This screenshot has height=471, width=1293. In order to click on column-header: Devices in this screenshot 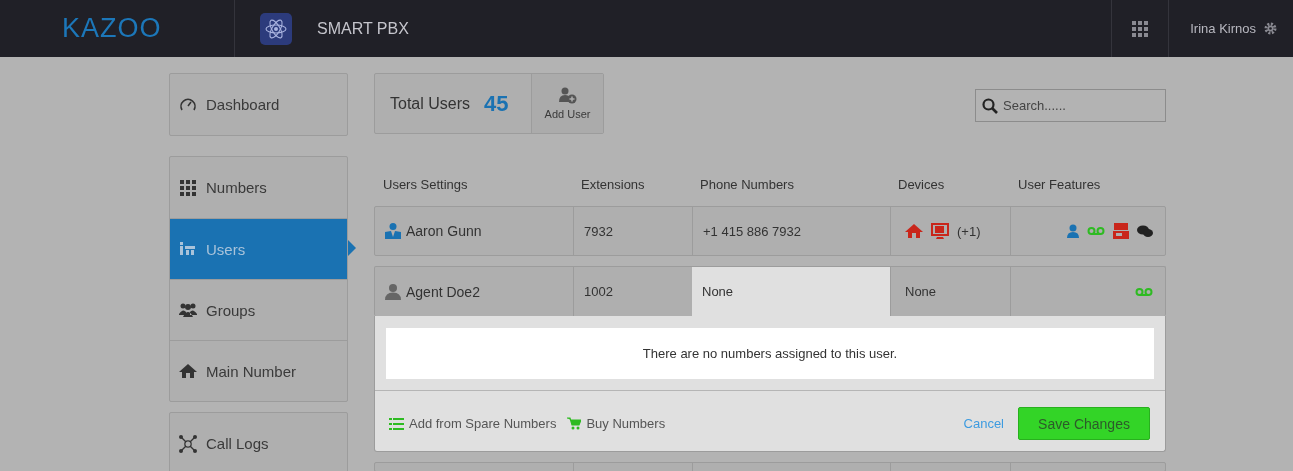, I will do `click(921, 184)`.